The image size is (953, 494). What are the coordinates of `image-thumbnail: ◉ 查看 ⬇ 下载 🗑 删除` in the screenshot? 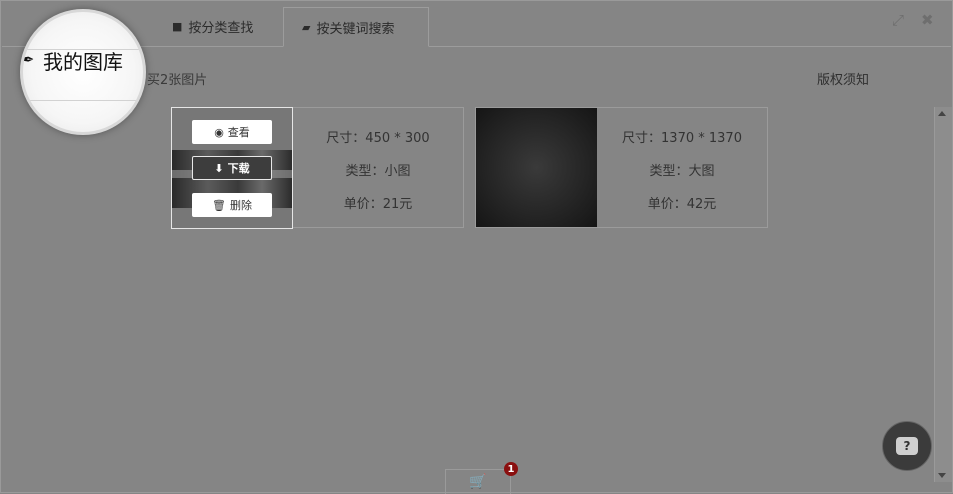 It's located at (232, 168).